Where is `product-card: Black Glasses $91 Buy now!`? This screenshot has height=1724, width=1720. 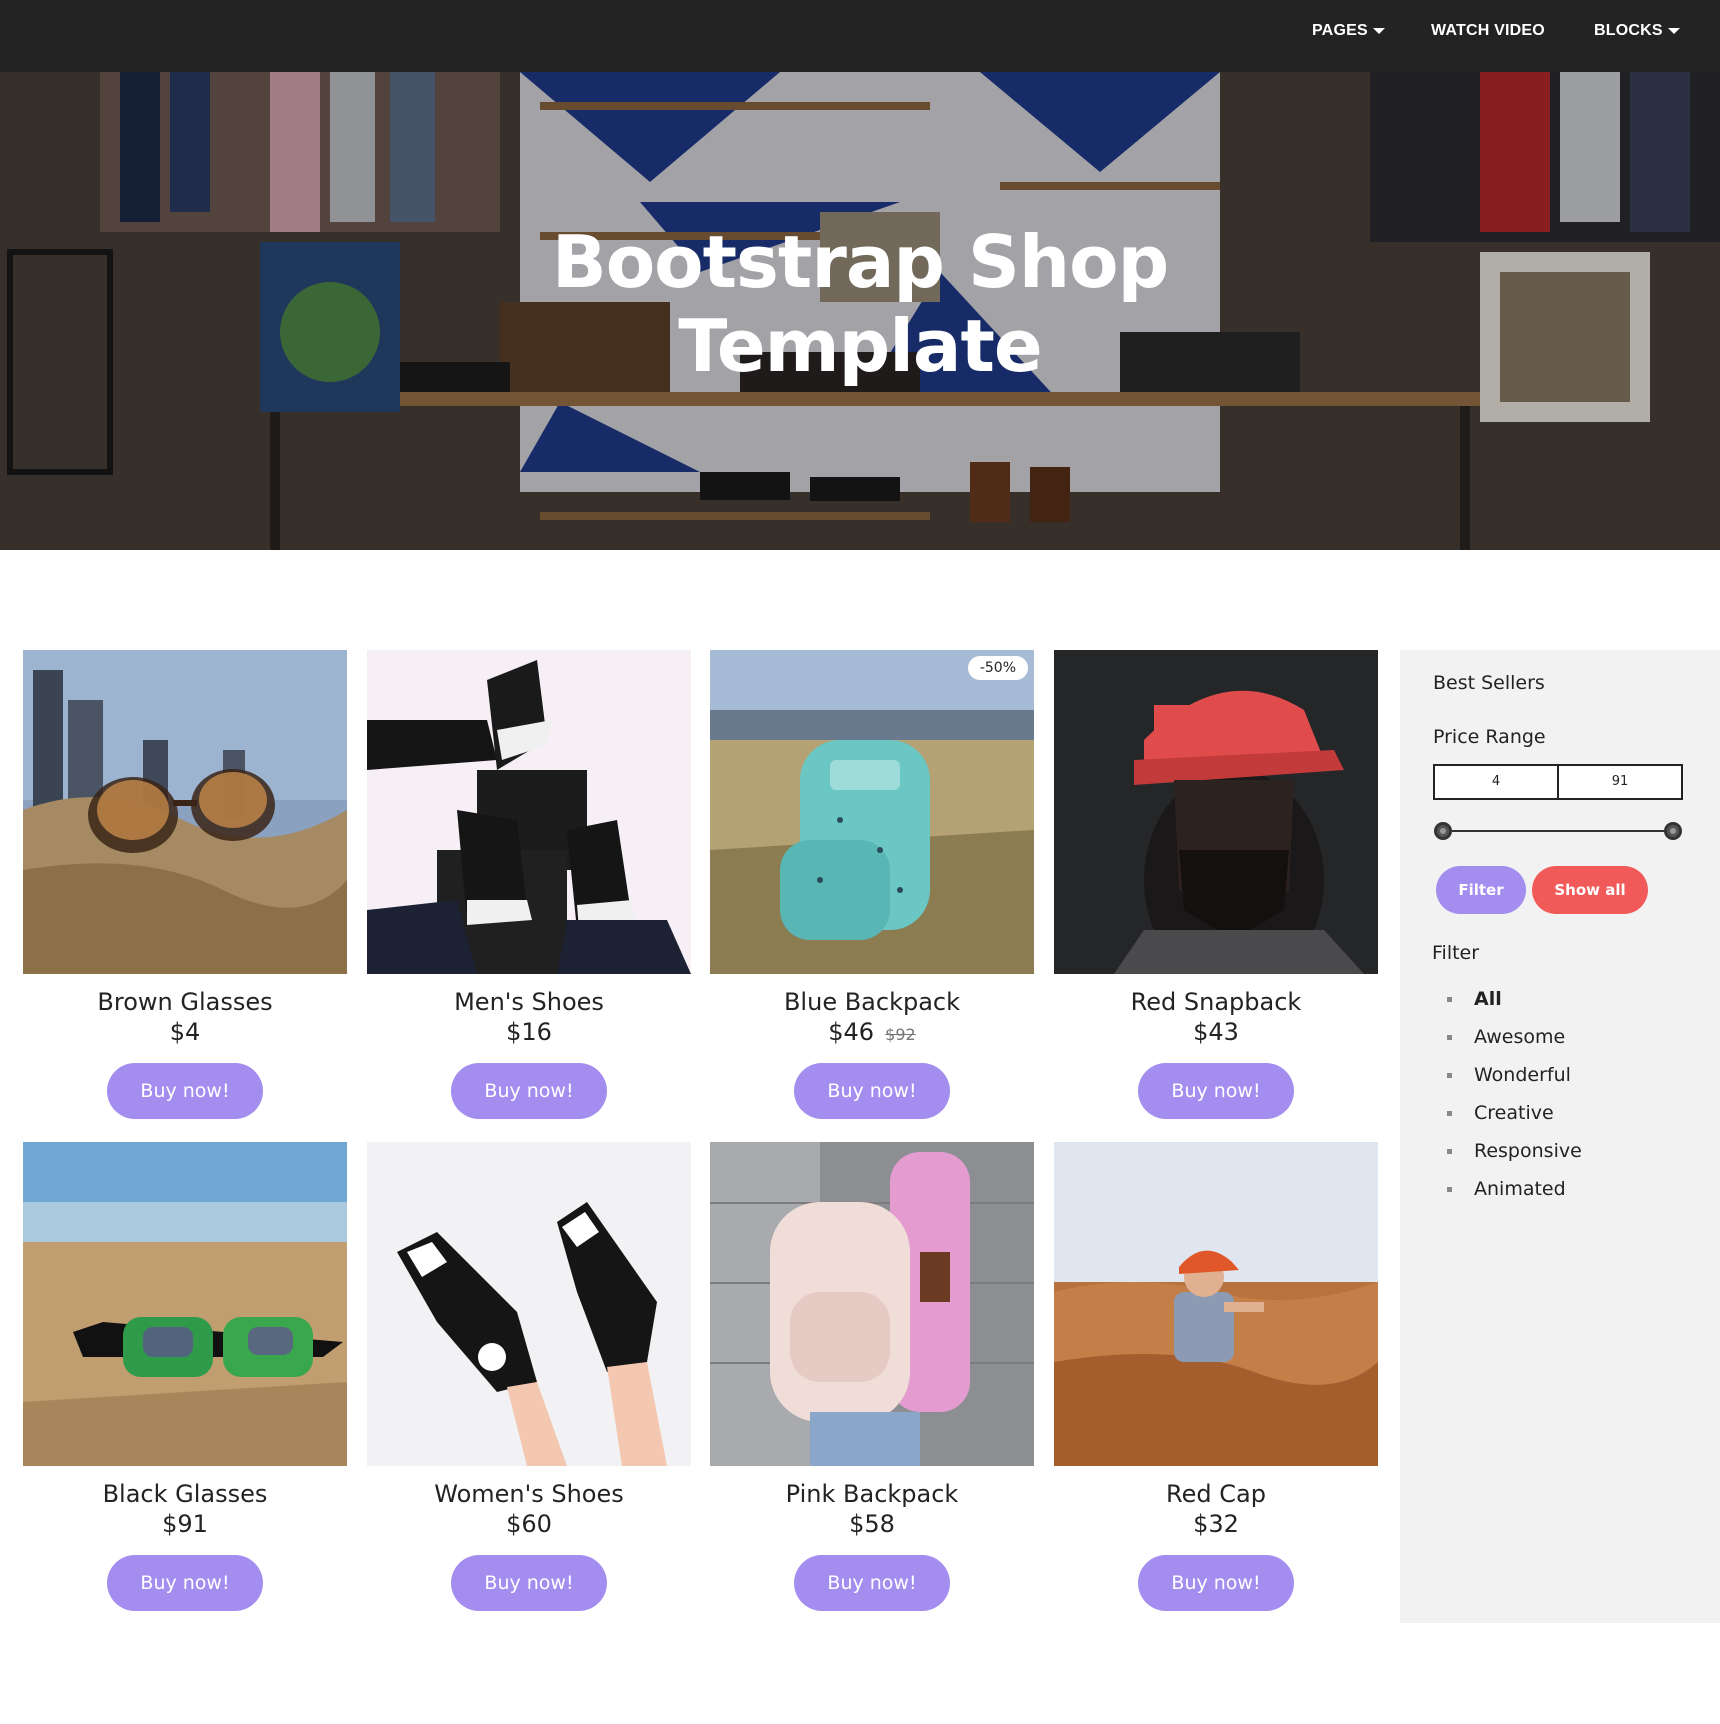 product-card: Black Glasses $91 Buy now! is located at coordinates (185, 1376).